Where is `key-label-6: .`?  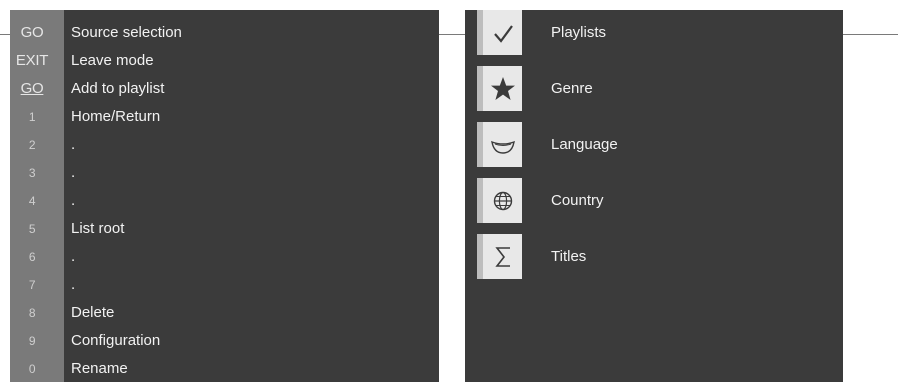
key-label-6: . is located at coordinates (73, 256).